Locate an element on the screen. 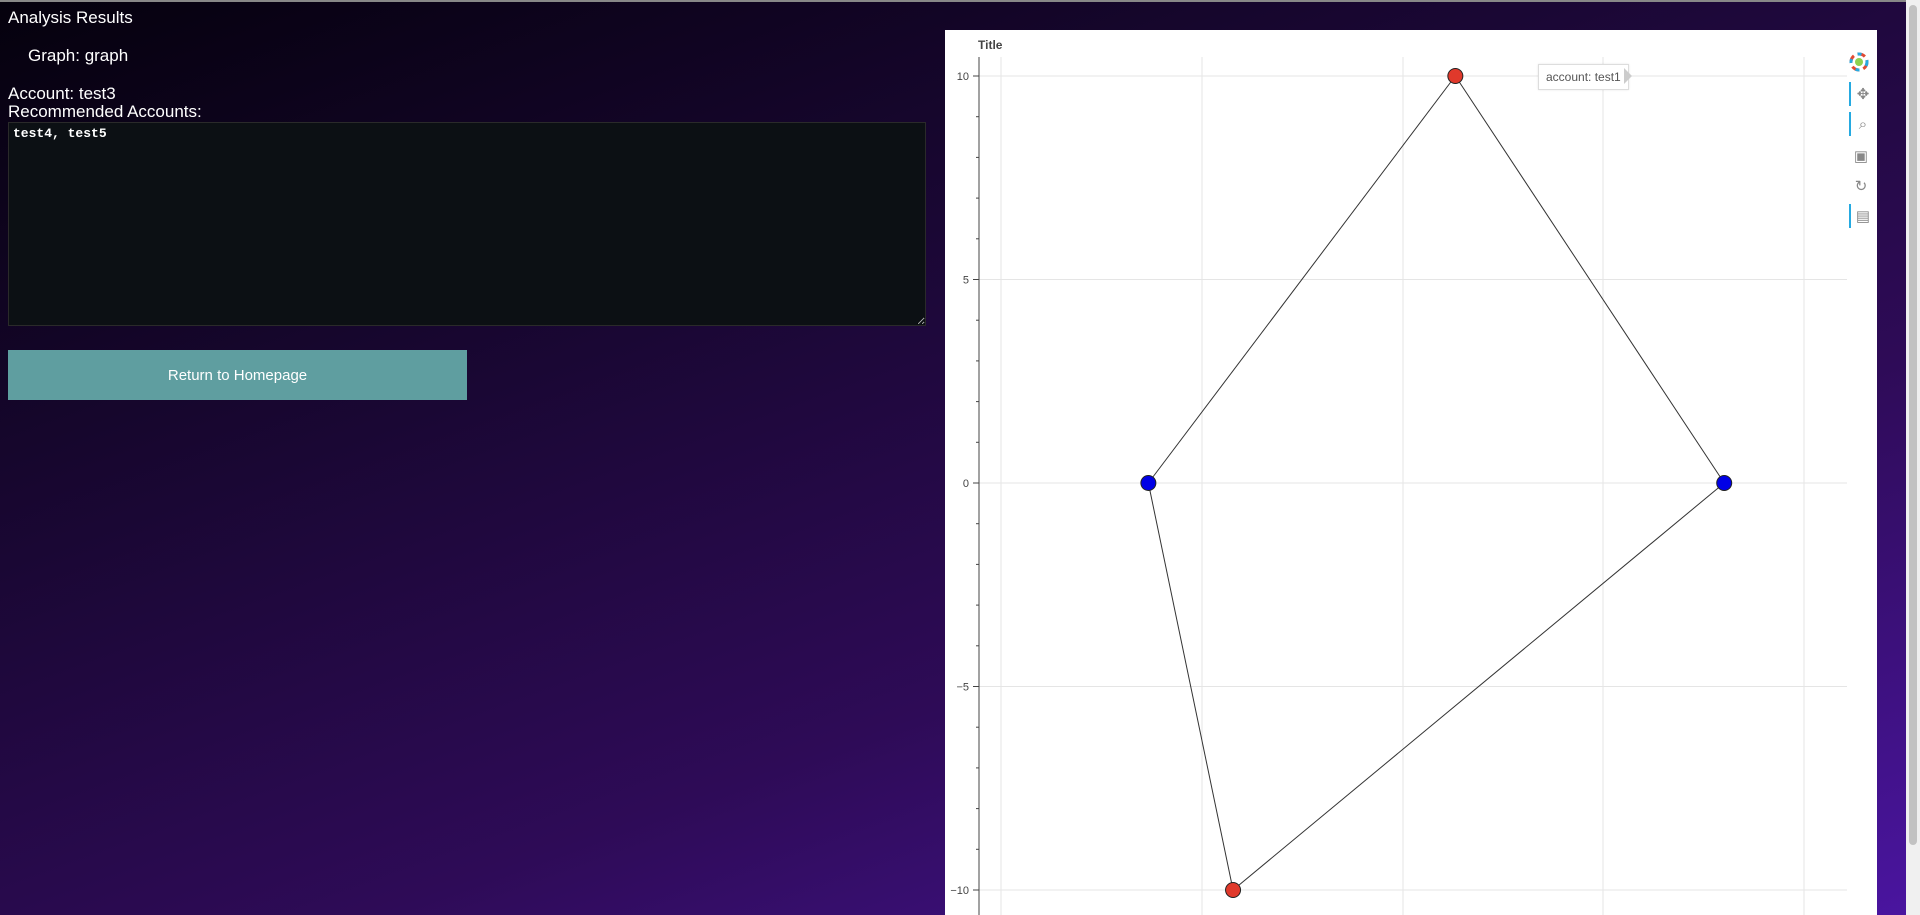 Image resolution: width=1920 pixels, height=915 pixels. save-icon: ▣ is located at coordinates (1861, 156).